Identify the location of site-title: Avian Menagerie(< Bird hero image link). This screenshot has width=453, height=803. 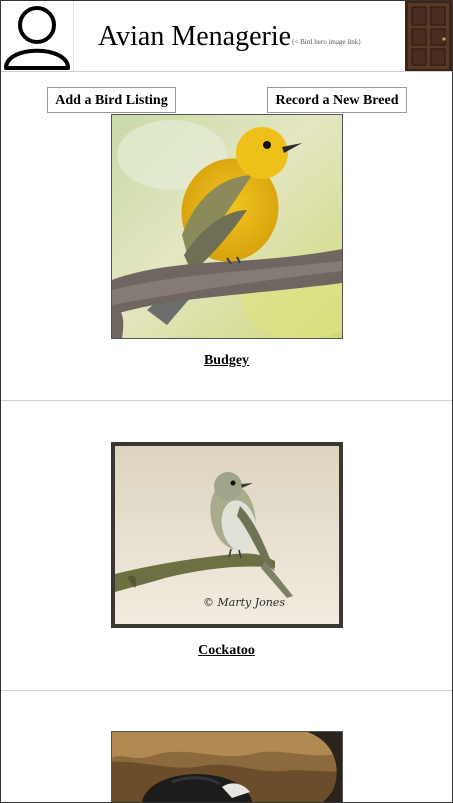
(229, 39).